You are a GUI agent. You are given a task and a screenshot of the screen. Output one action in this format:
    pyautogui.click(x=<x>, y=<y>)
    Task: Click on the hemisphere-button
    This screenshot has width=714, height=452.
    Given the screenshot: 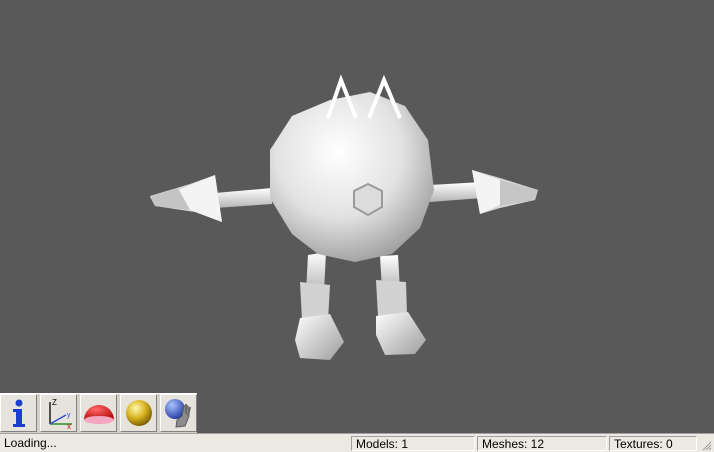 What is the action you would take?
    pyautogui.click(x=98, y=413)
    